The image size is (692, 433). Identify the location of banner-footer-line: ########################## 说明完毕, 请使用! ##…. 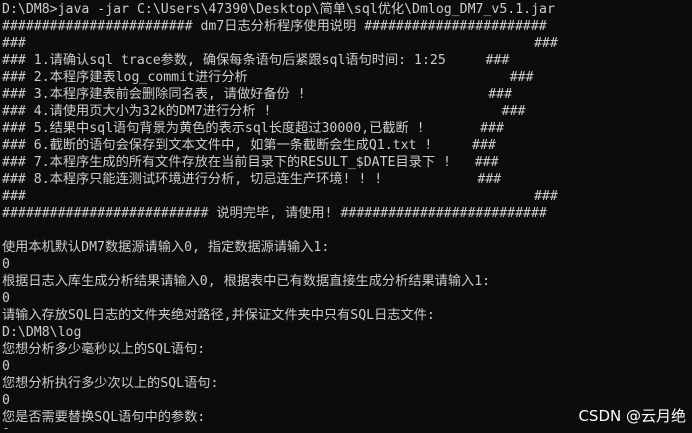
(274, 213).